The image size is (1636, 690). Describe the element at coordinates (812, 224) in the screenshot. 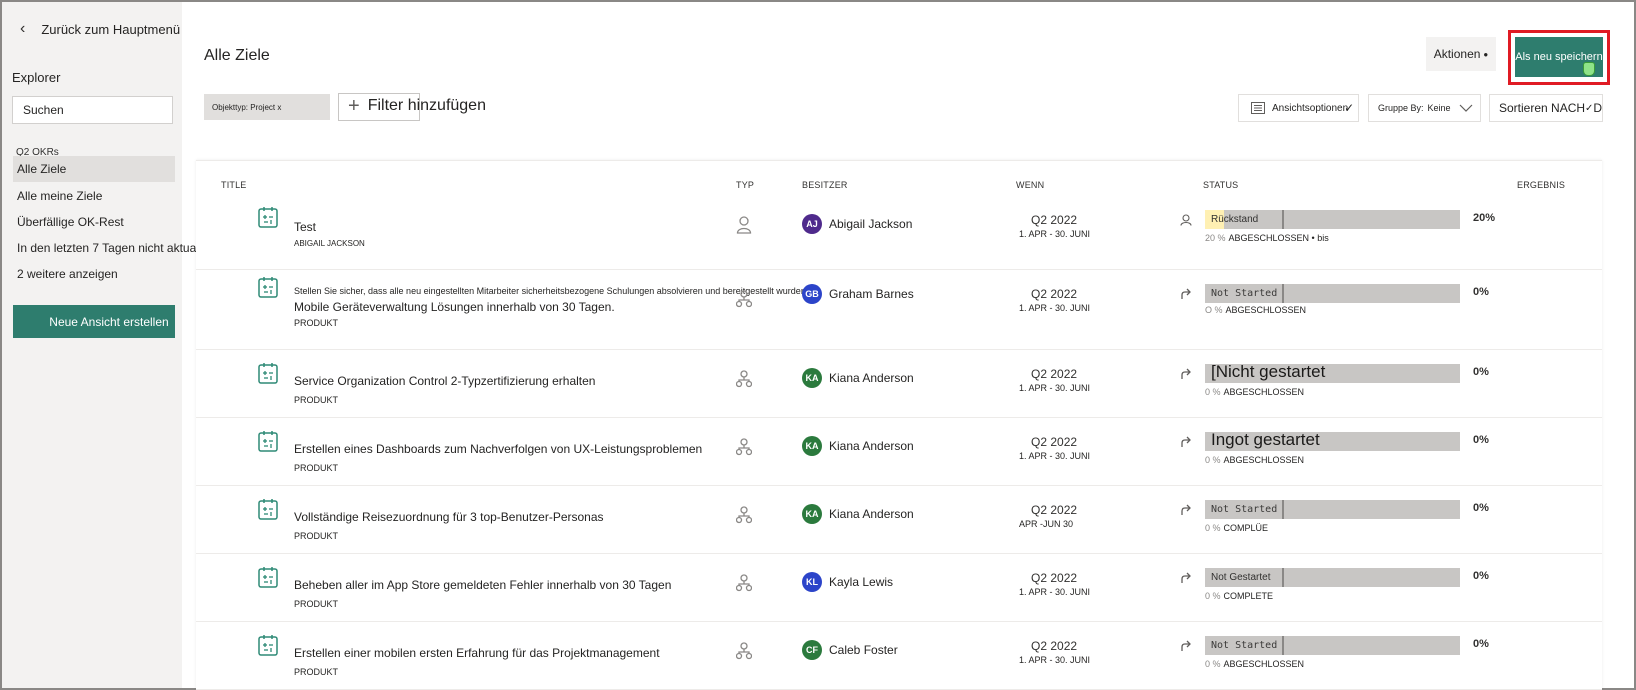

I see `avatar: AJ` at that location.